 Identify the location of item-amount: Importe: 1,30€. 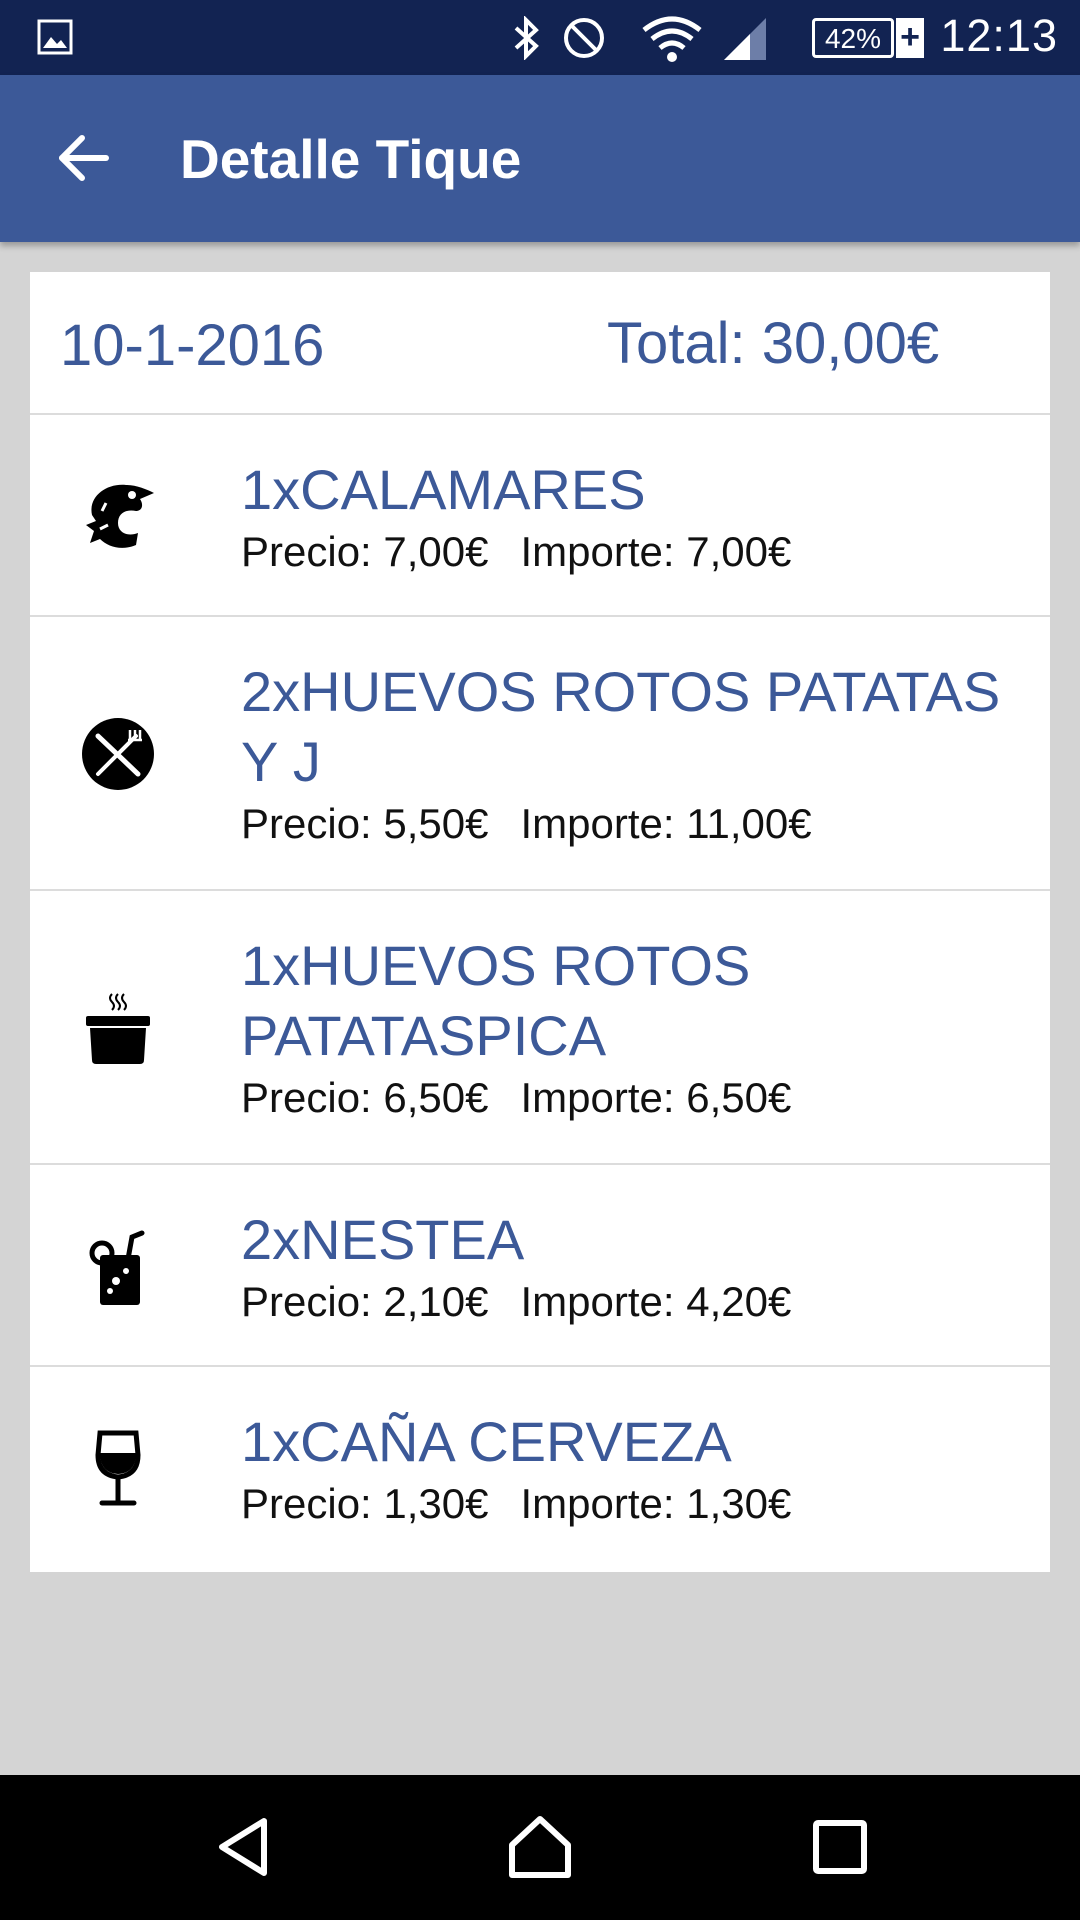
(656, 1503).